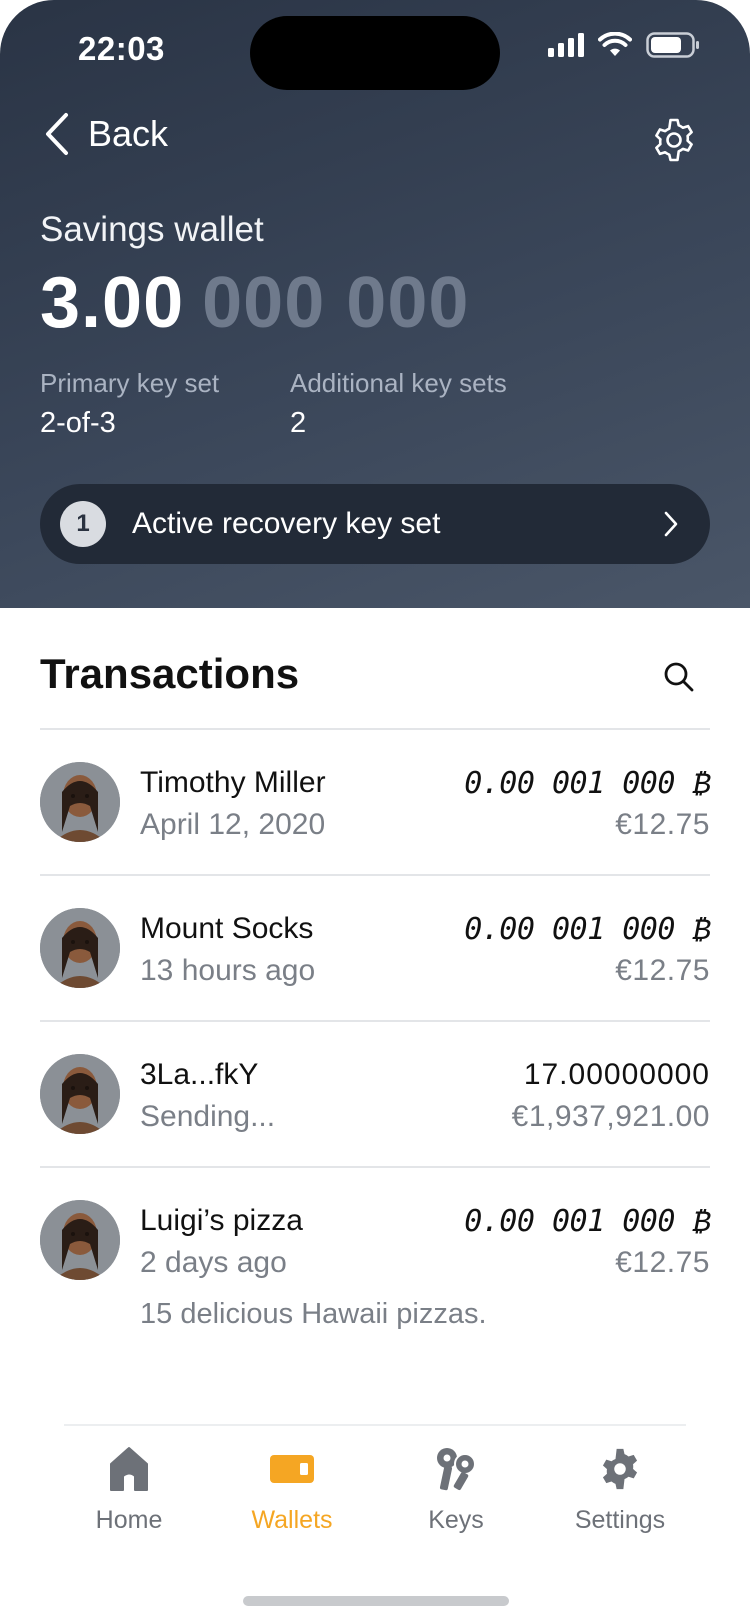  Describe the element at coordinates (375, 1425) in the screenshot. I see `tabbar-divider` at that location.